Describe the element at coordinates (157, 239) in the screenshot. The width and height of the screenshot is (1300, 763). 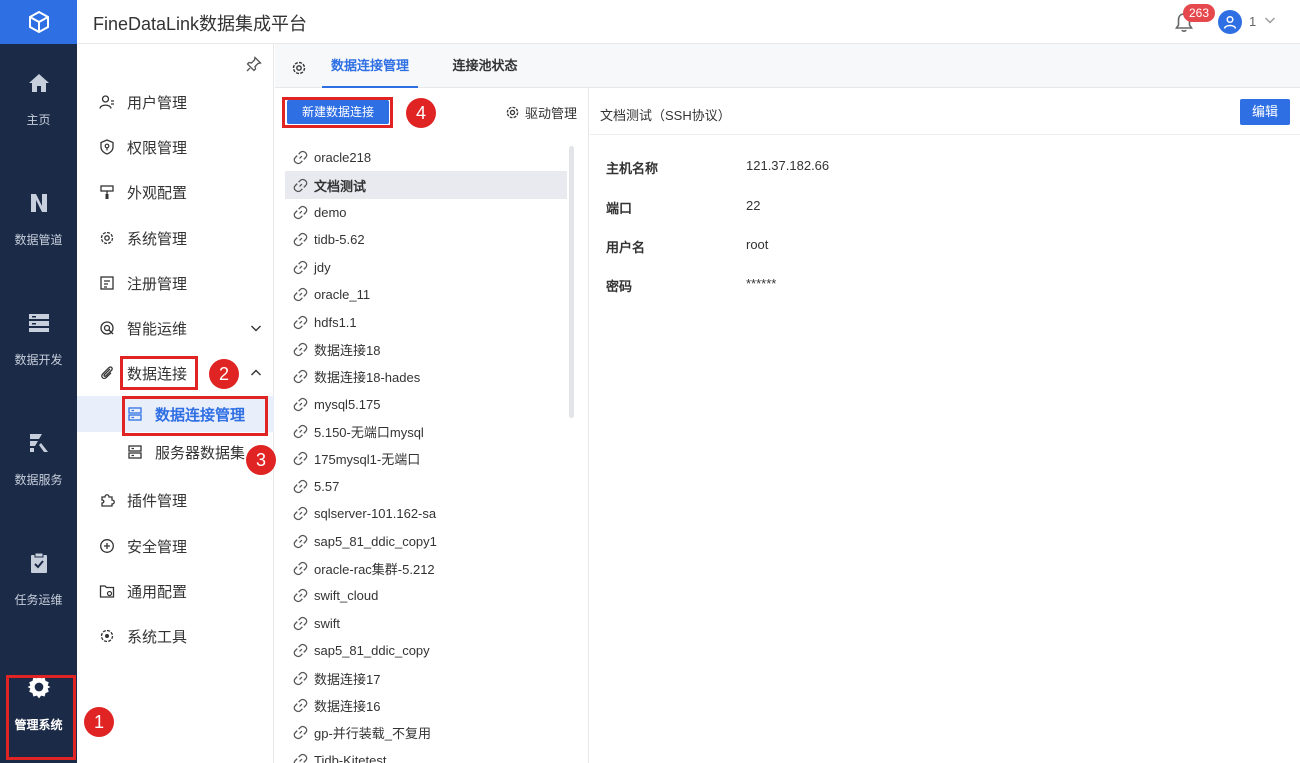
I see `sidebar-item-label: 系统管理` at that location.